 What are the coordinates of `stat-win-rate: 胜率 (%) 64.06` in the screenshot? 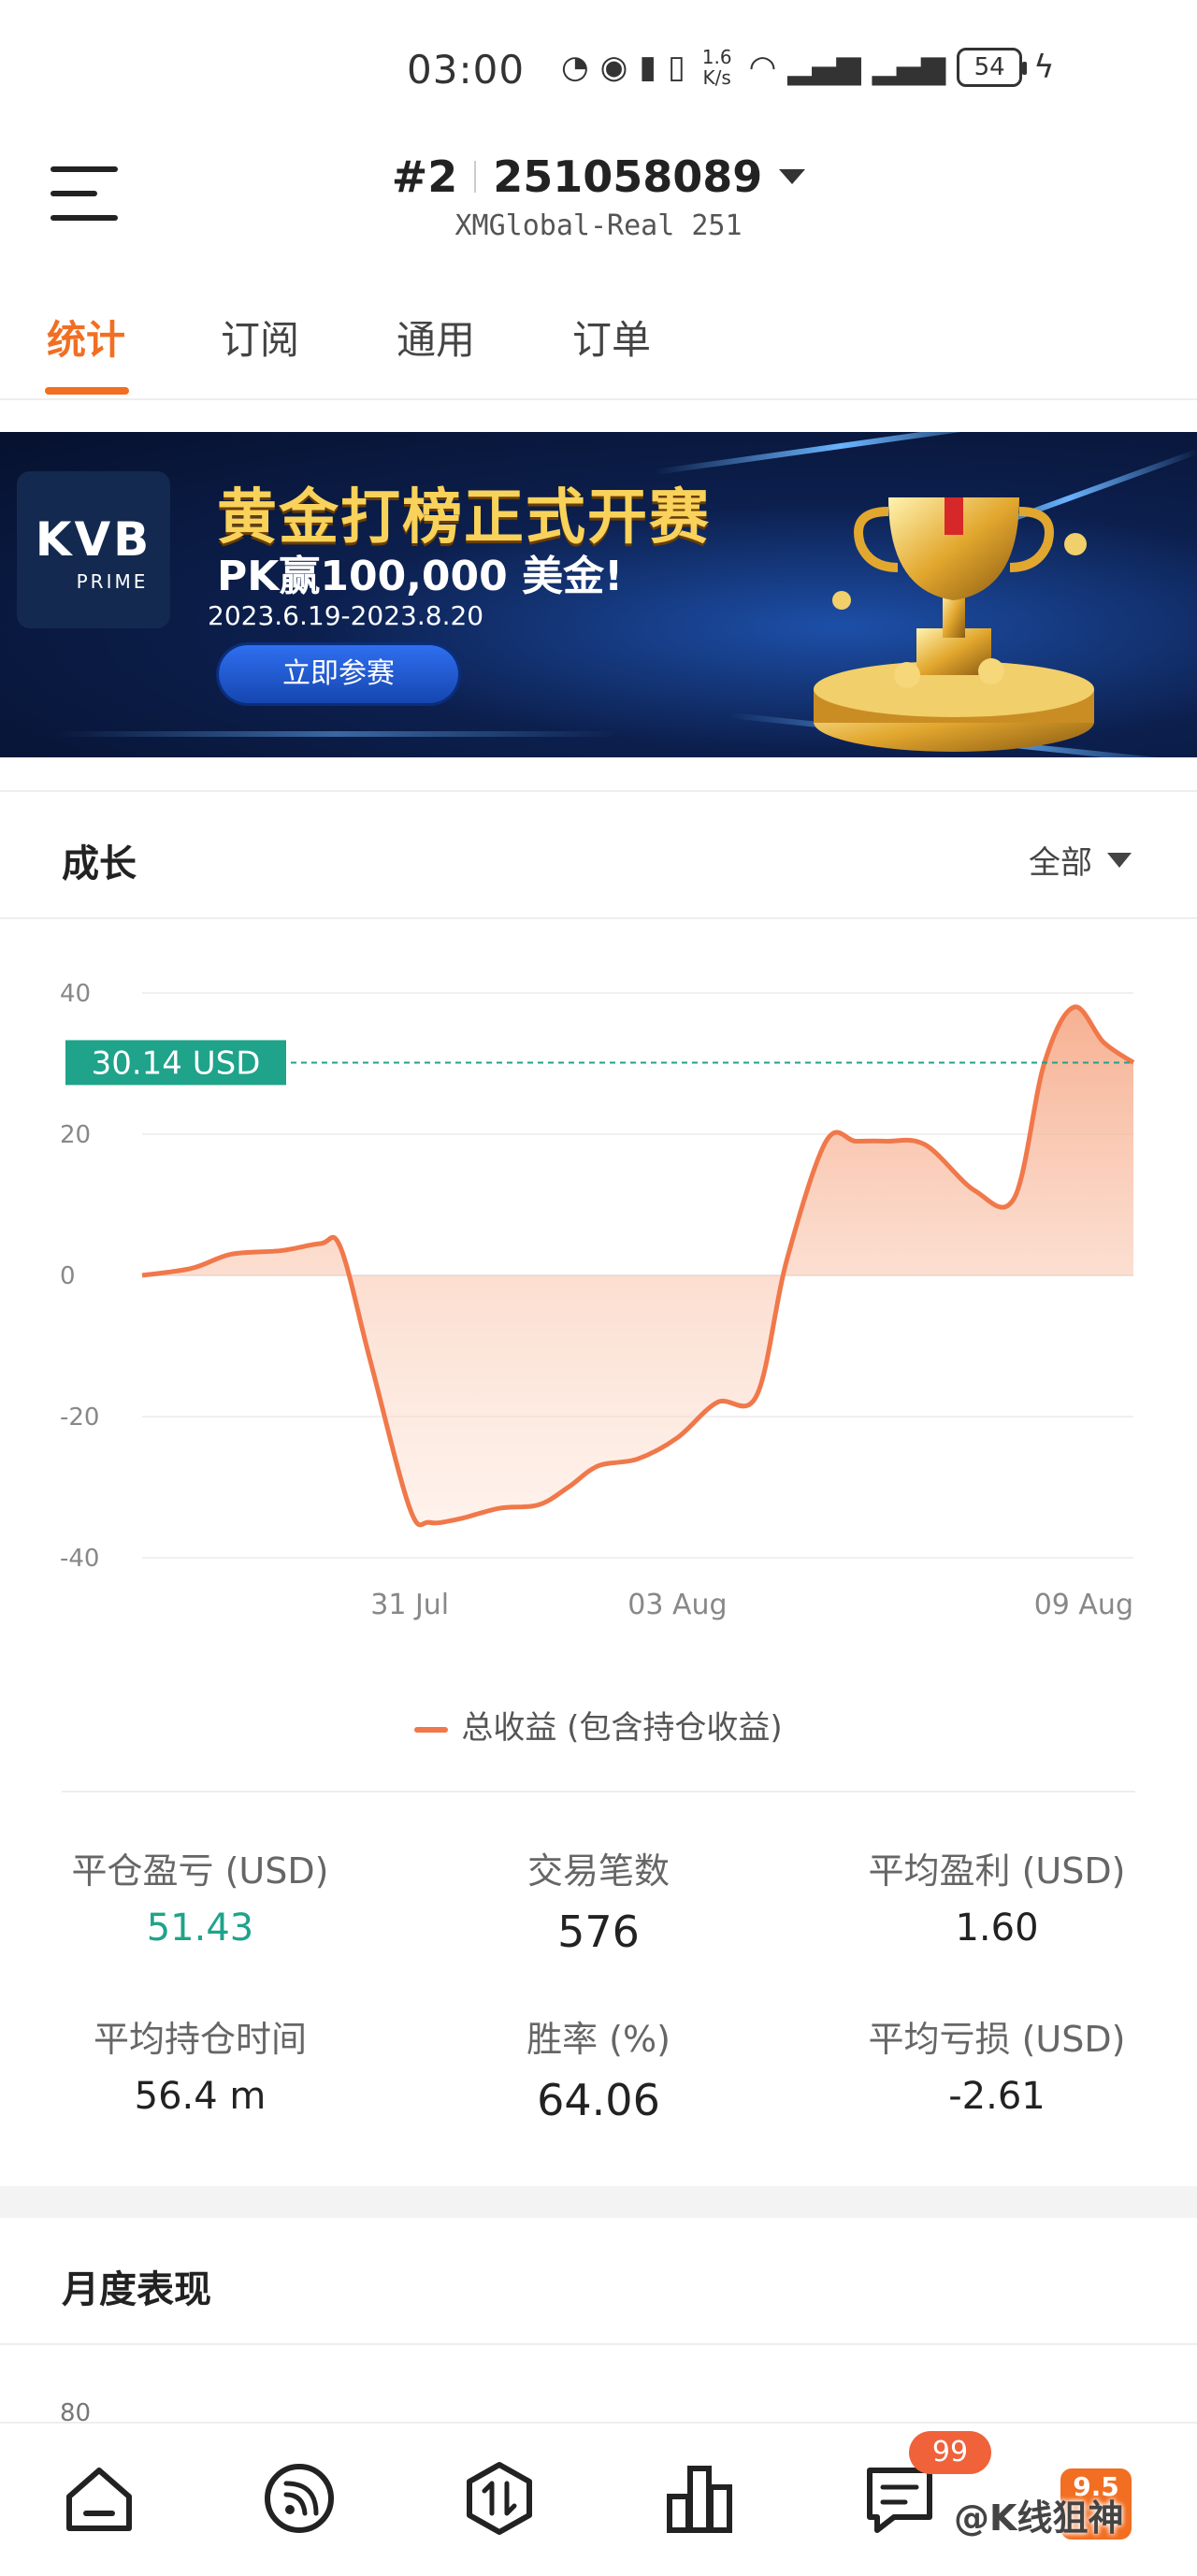 It's located at (598, 2068).